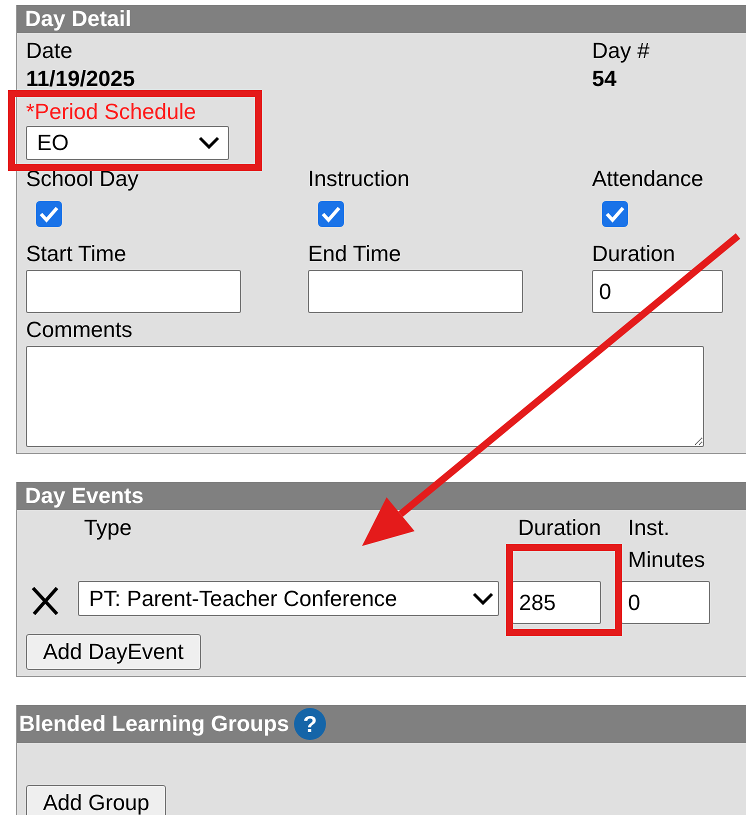 The width and height of the screenshot is (746, 815). I want to click on field-label: Duration, so click(634, 254).